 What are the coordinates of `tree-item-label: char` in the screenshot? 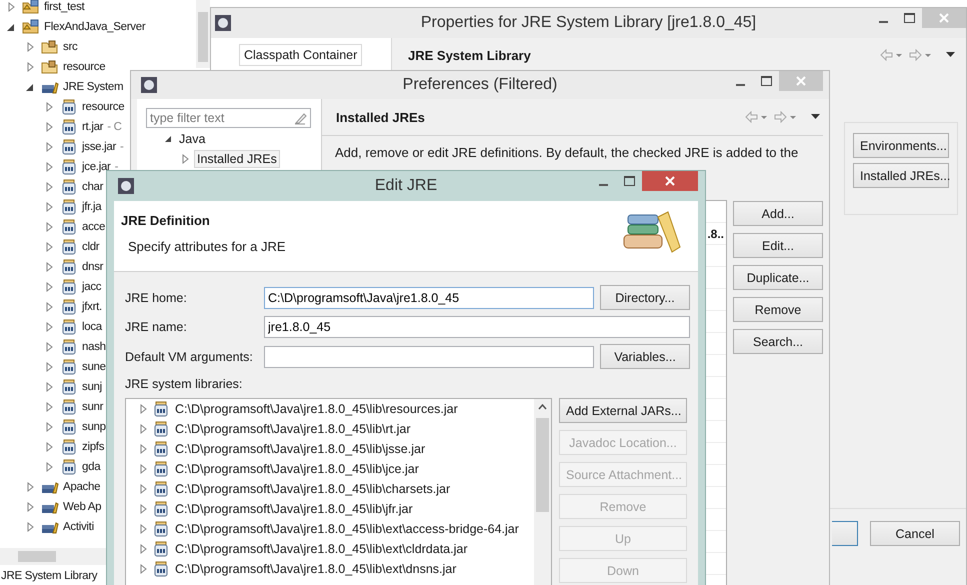 It's located at (93, 187).